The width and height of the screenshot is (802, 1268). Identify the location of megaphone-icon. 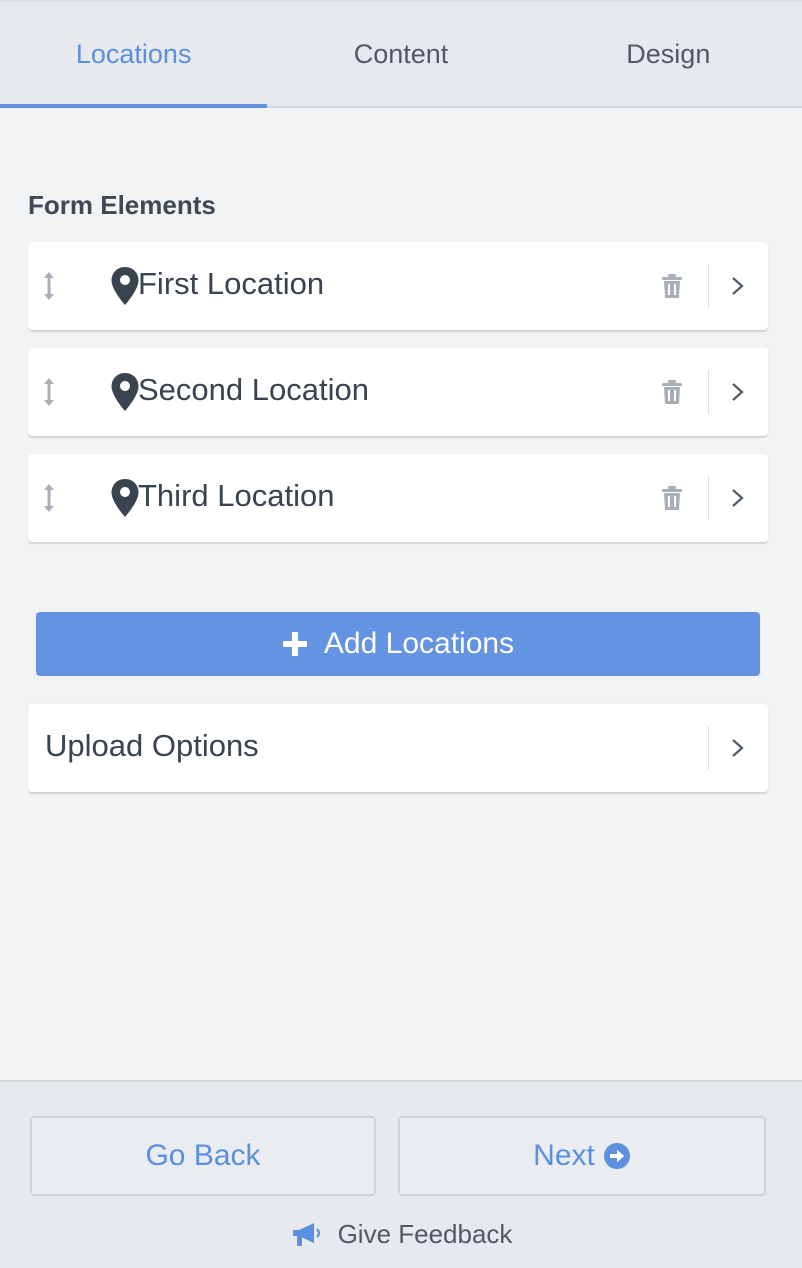
(306, 1234).